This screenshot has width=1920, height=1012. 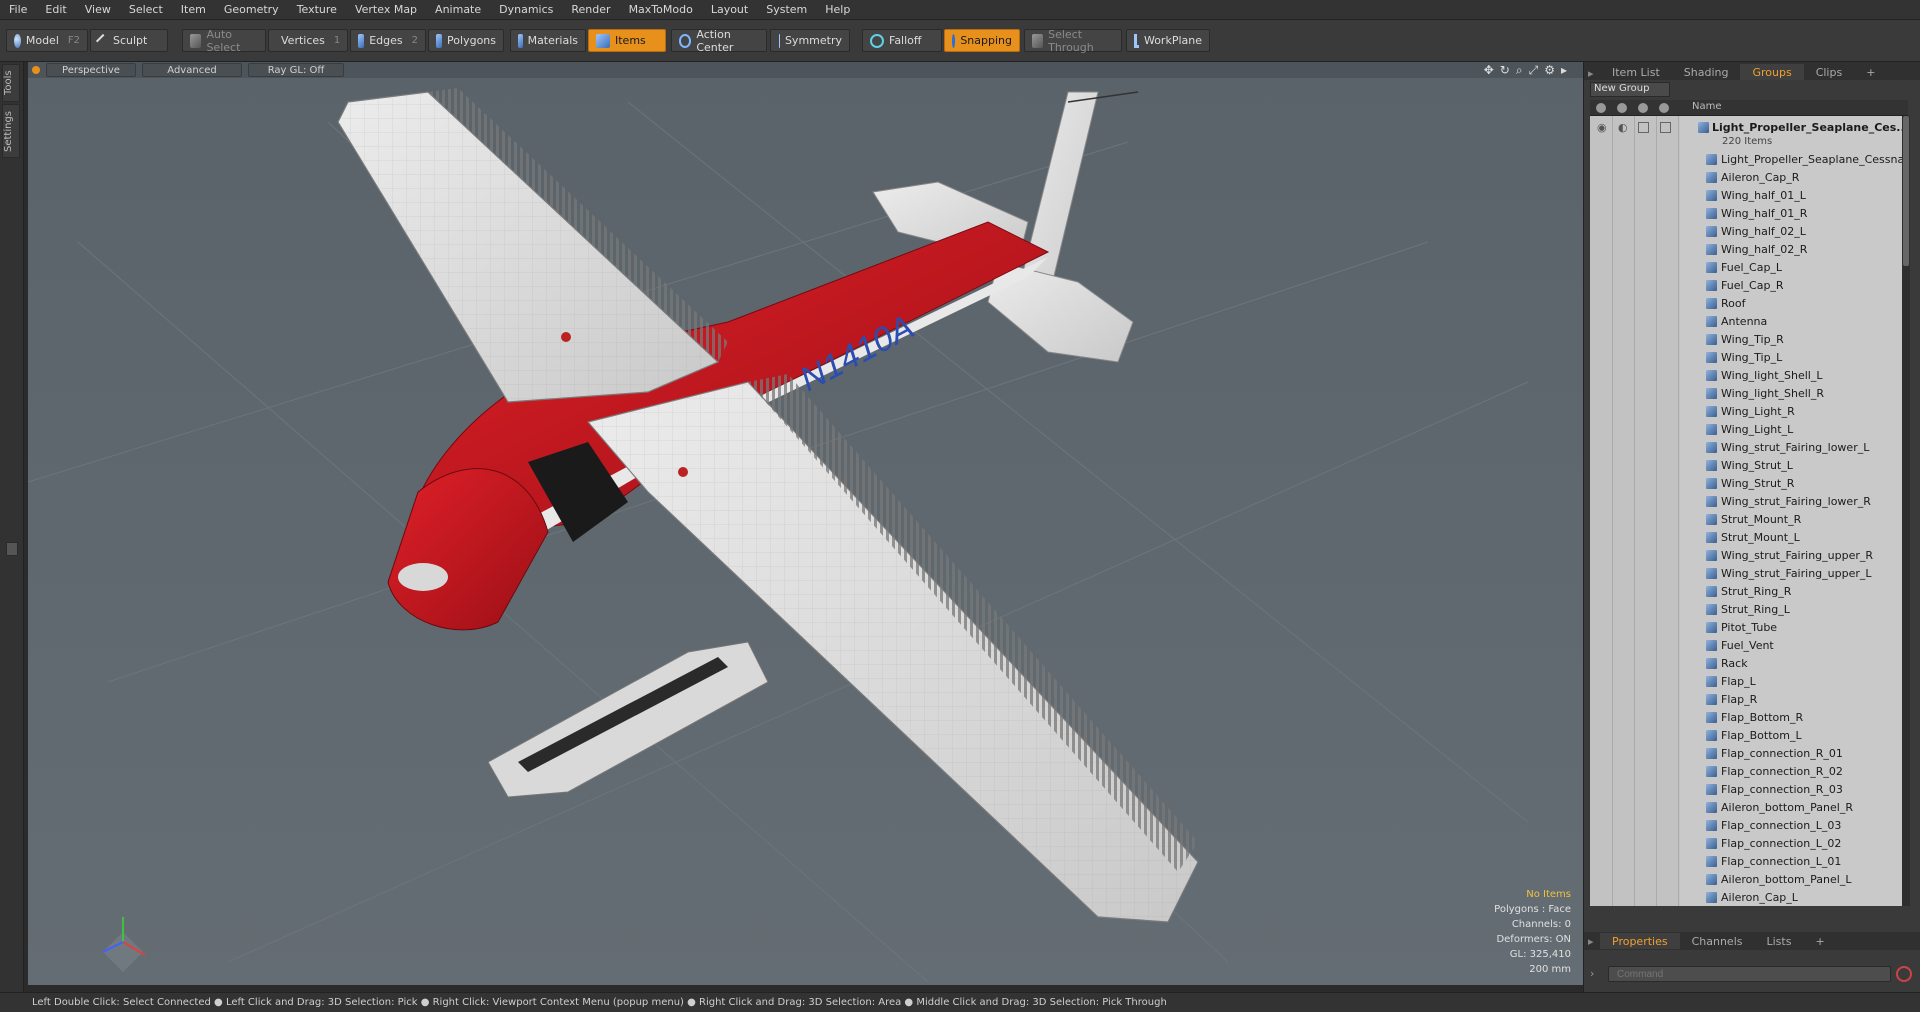 What do you see at coordinates (1073, 41) in the screenshot?
I see `select-through-button: Select Through` at bounding box center [1073, 41].